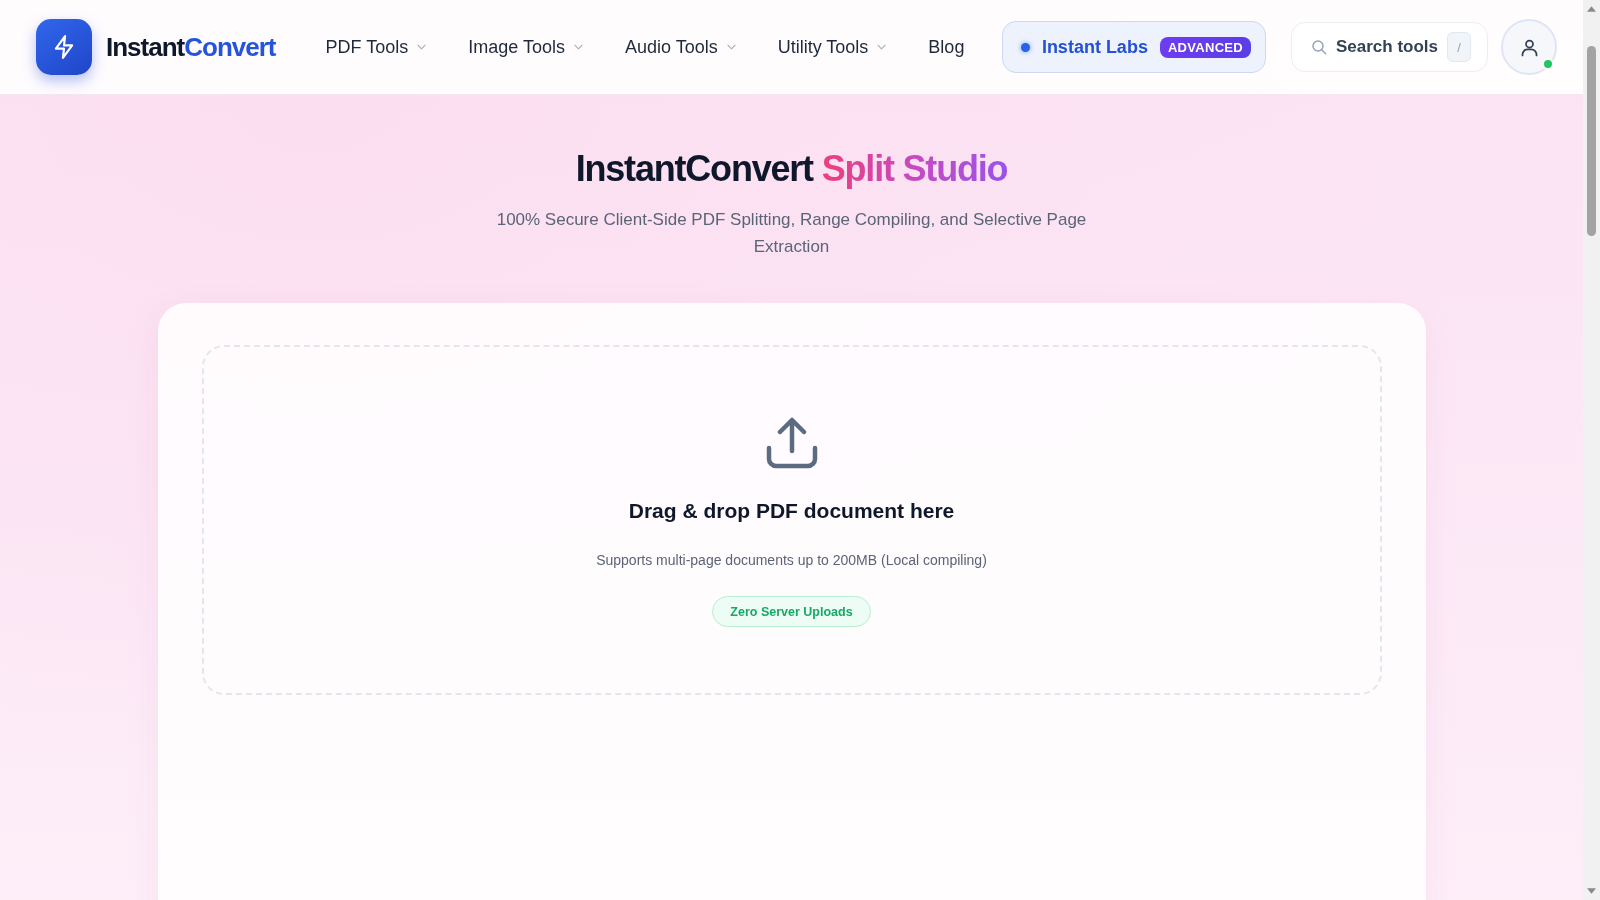 Image resolution: width=1600 pixels, height=900 pixels. I want to click on scroll-down-icon, so click(1591, 891).